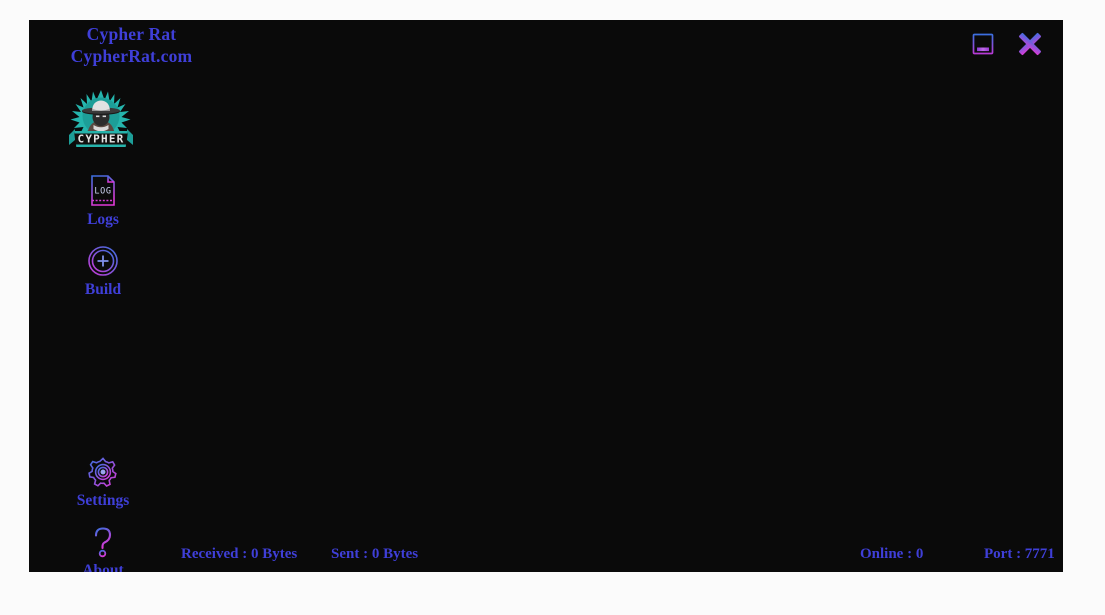 The height and width of the screenshot is (615, 1105). I want to click on window-controls, so click(1006, 45).